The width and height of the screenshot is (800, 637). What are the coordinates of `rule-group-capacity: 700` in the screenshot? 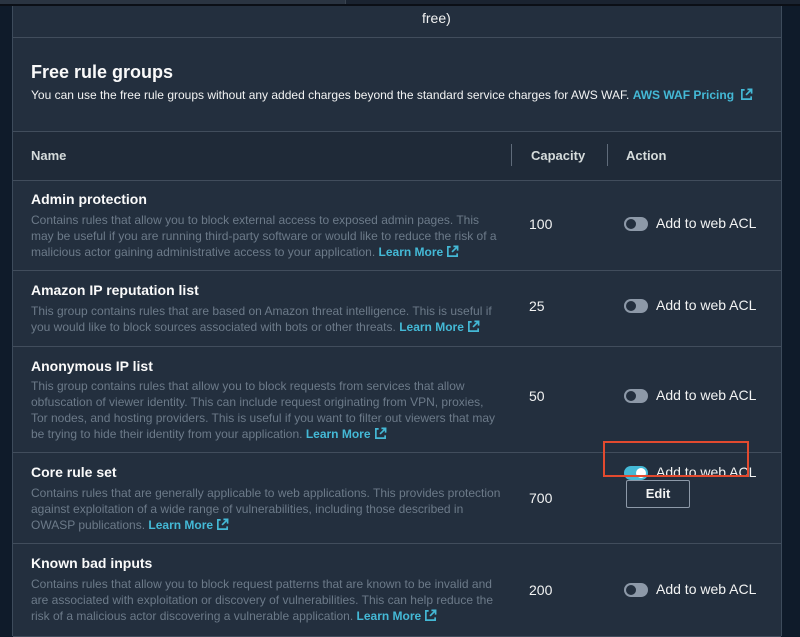 It's located at (541, 498).